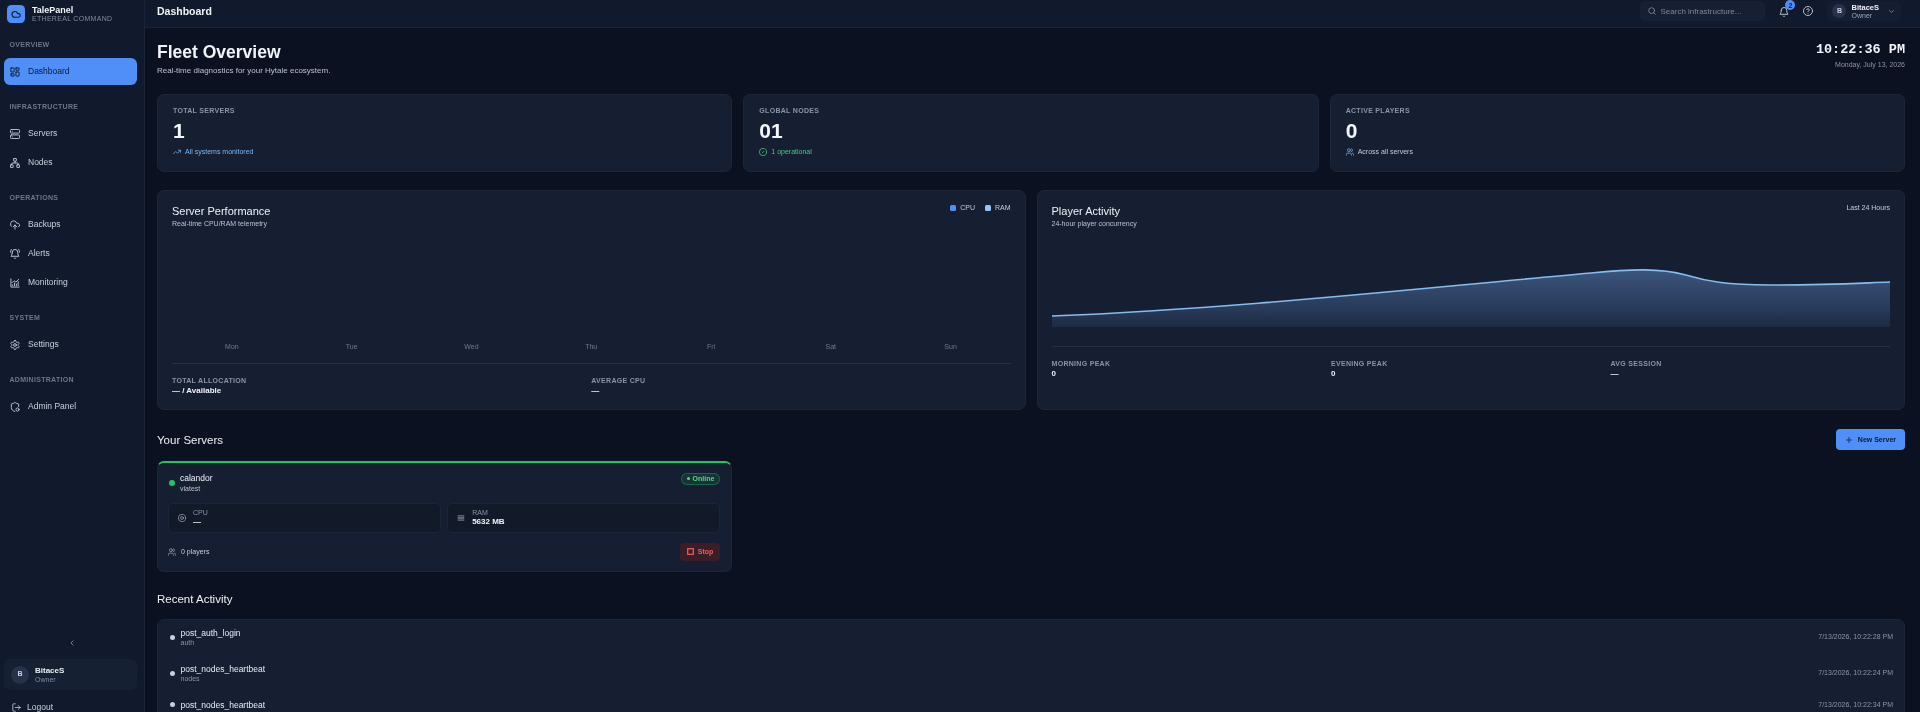  Describe the element at coordinates (1808, 11) in the screenshot. I see `help-icon` at that location.